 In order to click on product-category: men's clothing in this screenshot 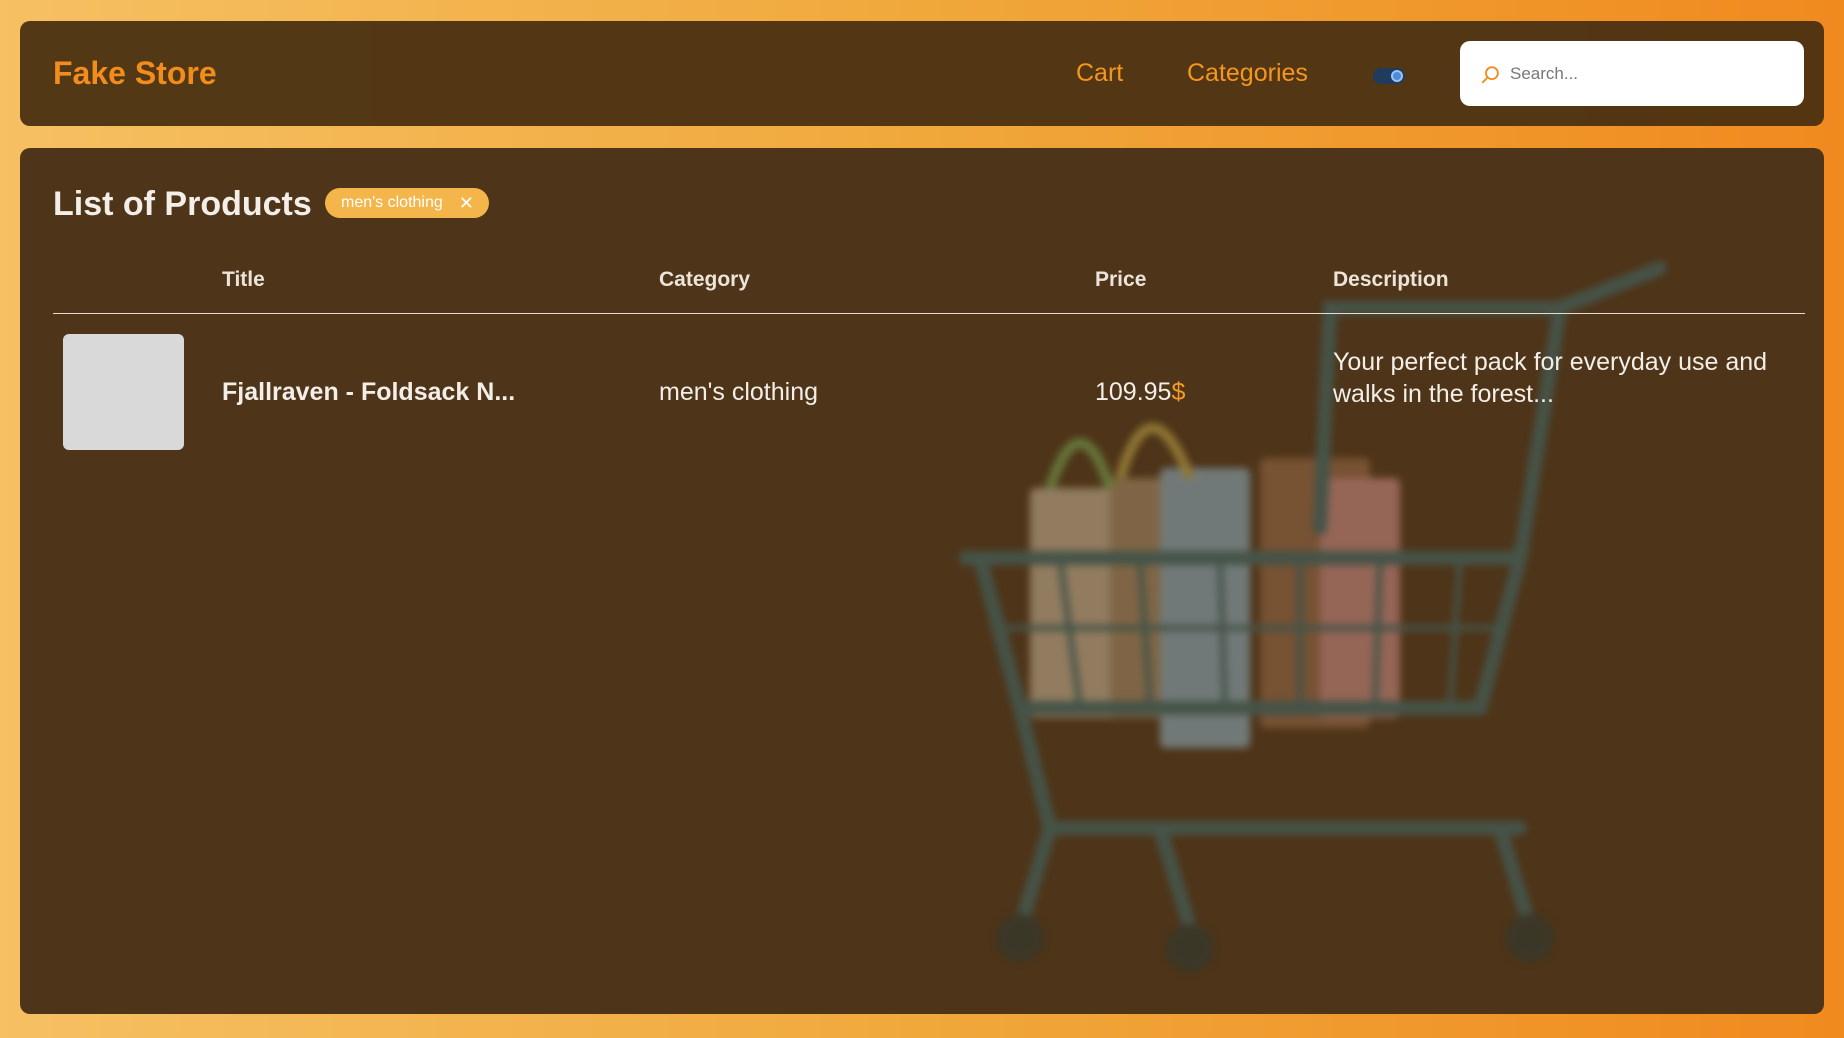, I will do `click(739, 392)`.